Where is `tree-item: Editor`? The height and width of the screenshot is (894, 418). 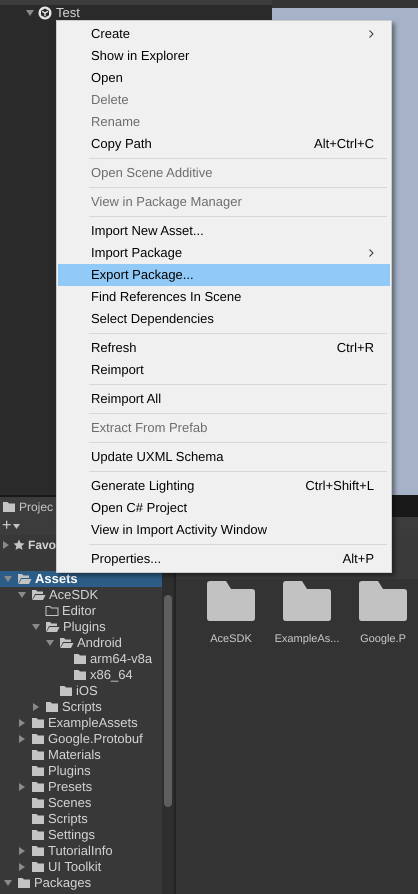 tree-item: Editor is located at coordinates (81, 611).